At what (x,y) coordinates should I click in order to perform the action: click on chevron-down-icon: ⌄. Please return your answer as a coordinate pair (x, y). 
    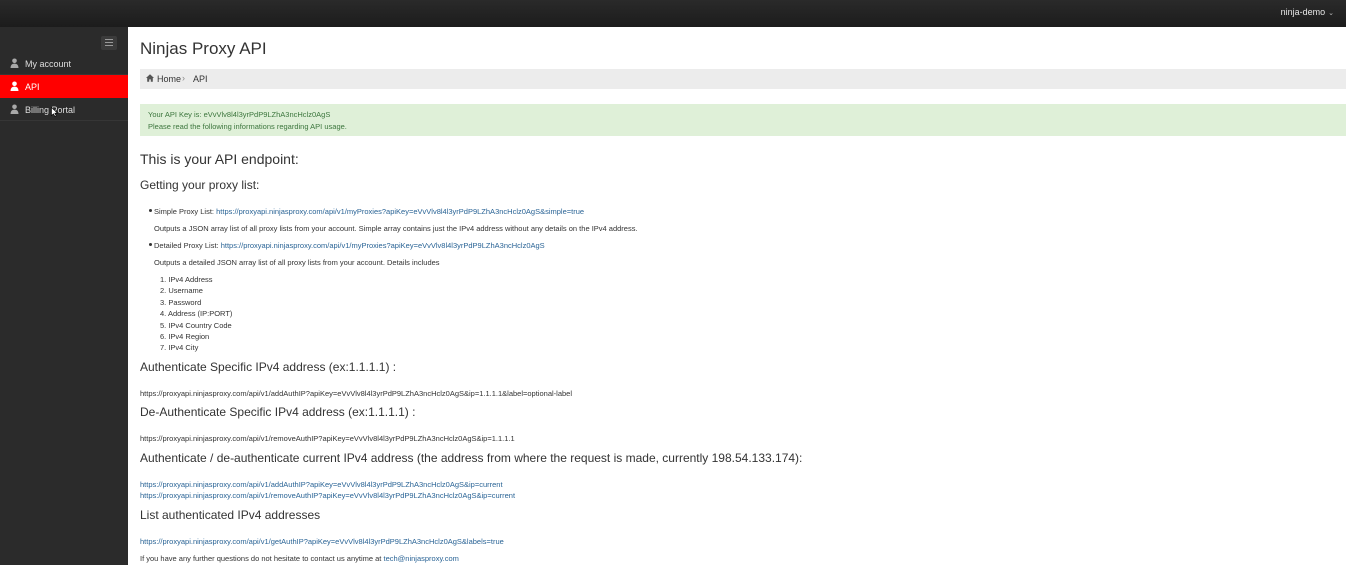
    Looking at the image, I should click on (1331, 13).